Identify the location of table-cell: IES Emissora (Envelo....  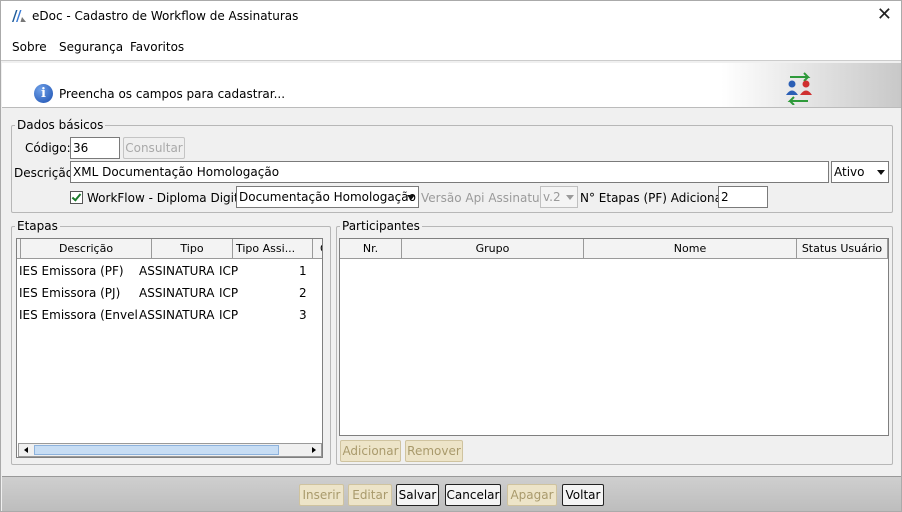
(78, 315).